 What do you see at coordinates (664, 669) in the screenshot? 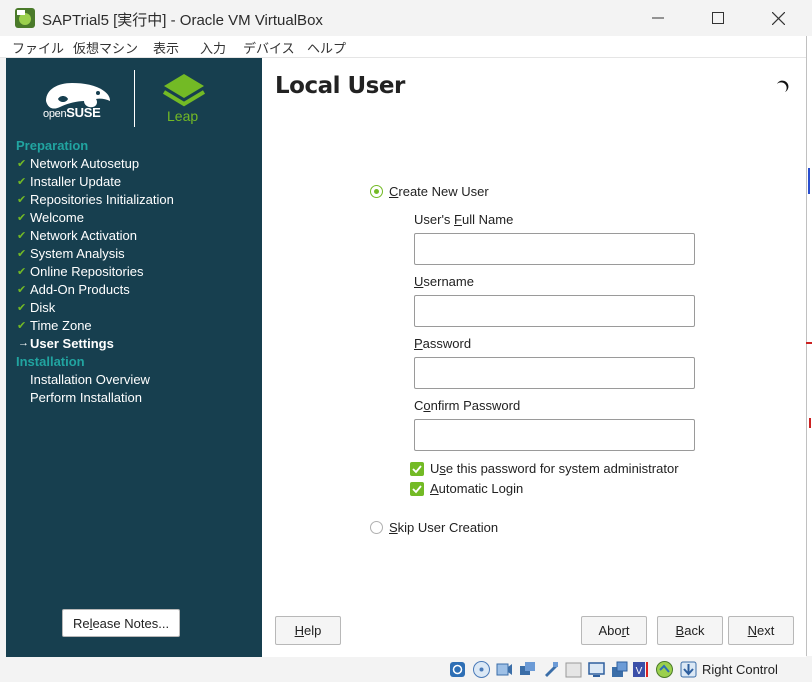
I see `guest-additions-status-icon` at bounding box center [664, 669].